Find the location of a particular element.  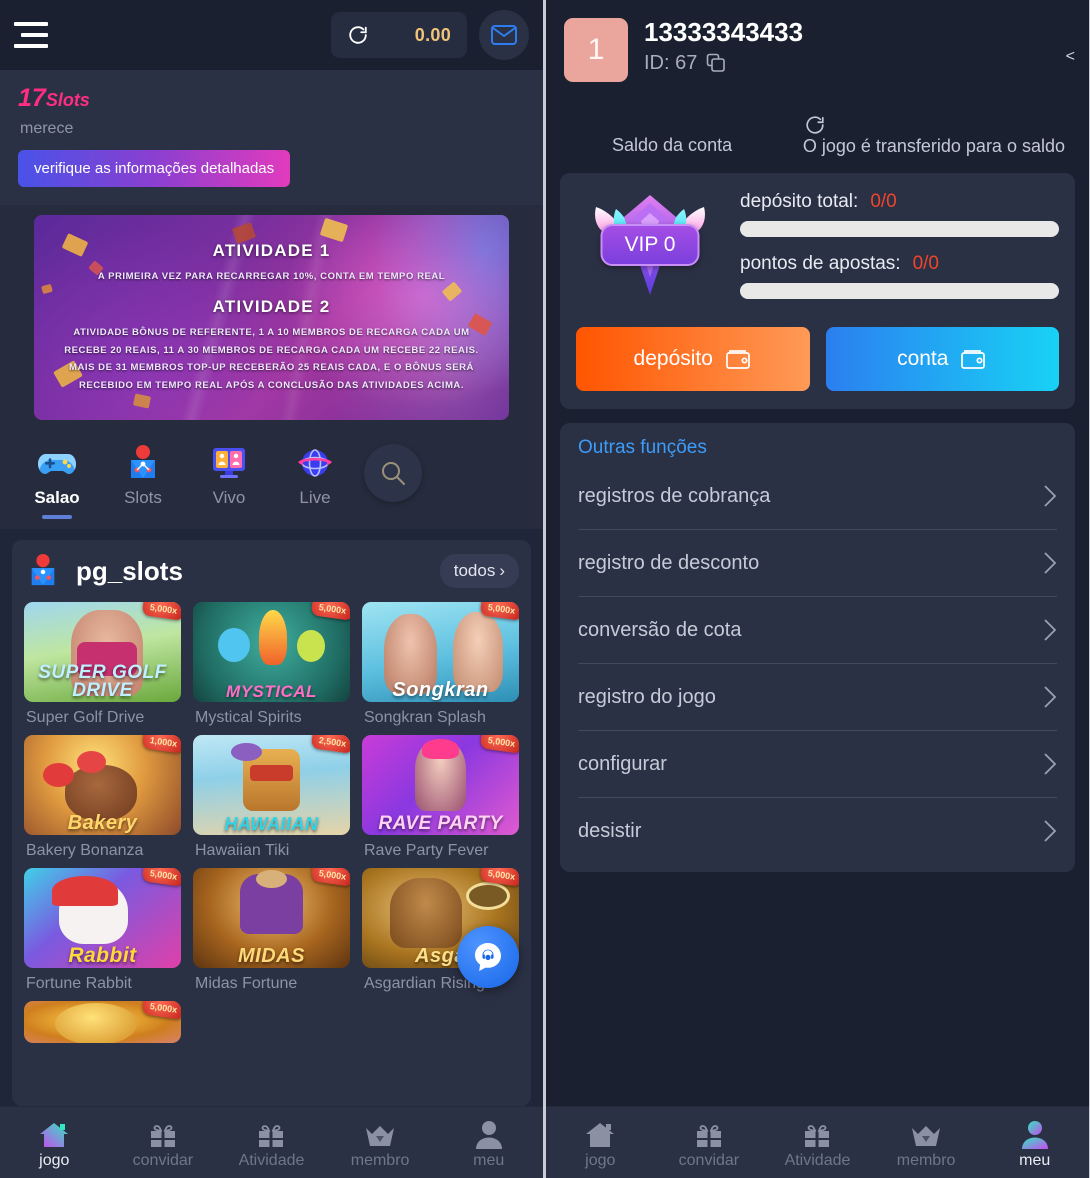

game-tile: 1,000x Bakery Bakery Bonanza is located at coordinates (102, 797).